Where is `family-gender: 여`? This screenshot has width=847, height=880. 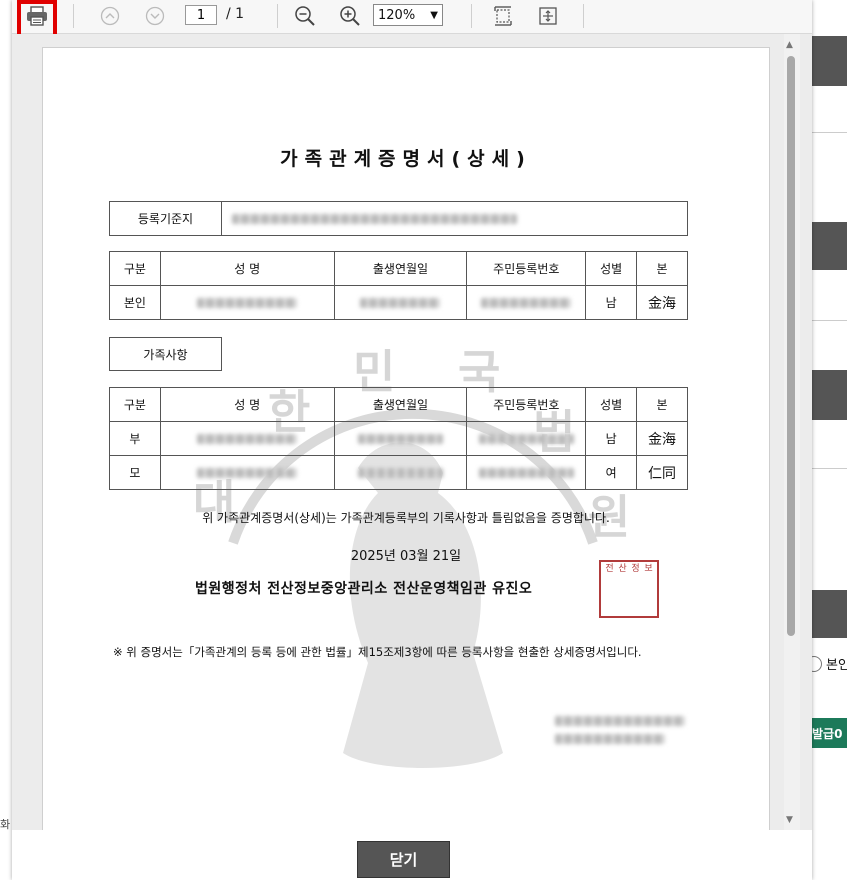 family-gender: 여 is located at coordinates (611, 472).